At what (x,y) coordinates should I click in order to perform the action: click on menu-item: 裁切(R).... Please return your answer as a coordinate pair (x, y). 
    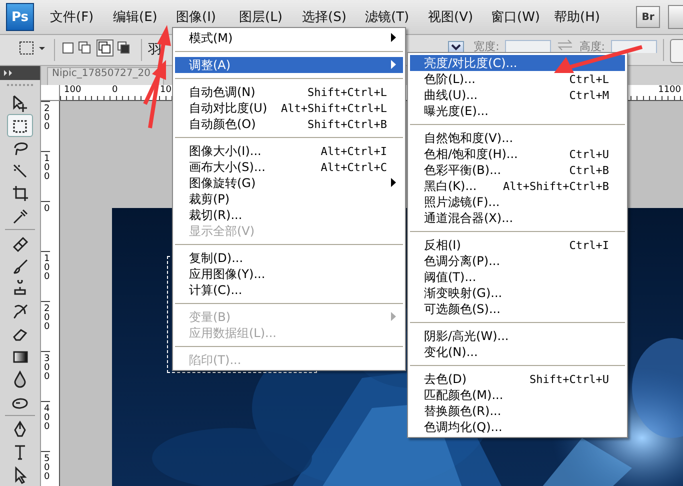
    Looking at the image, I should click on (289, 215).